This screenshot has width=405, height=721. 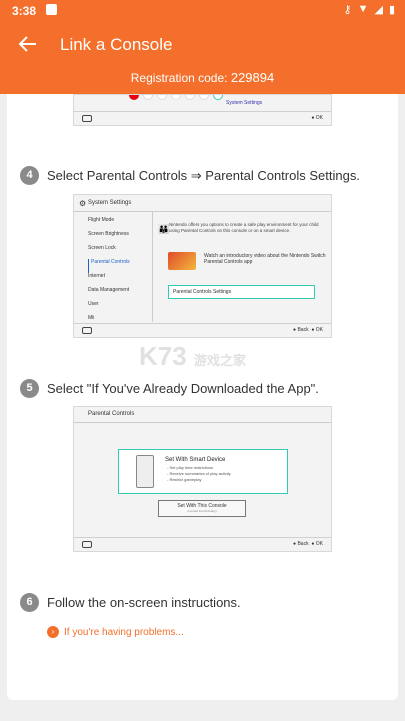 I want to click on image-footer: ● OK, so click(x=202, y=118).